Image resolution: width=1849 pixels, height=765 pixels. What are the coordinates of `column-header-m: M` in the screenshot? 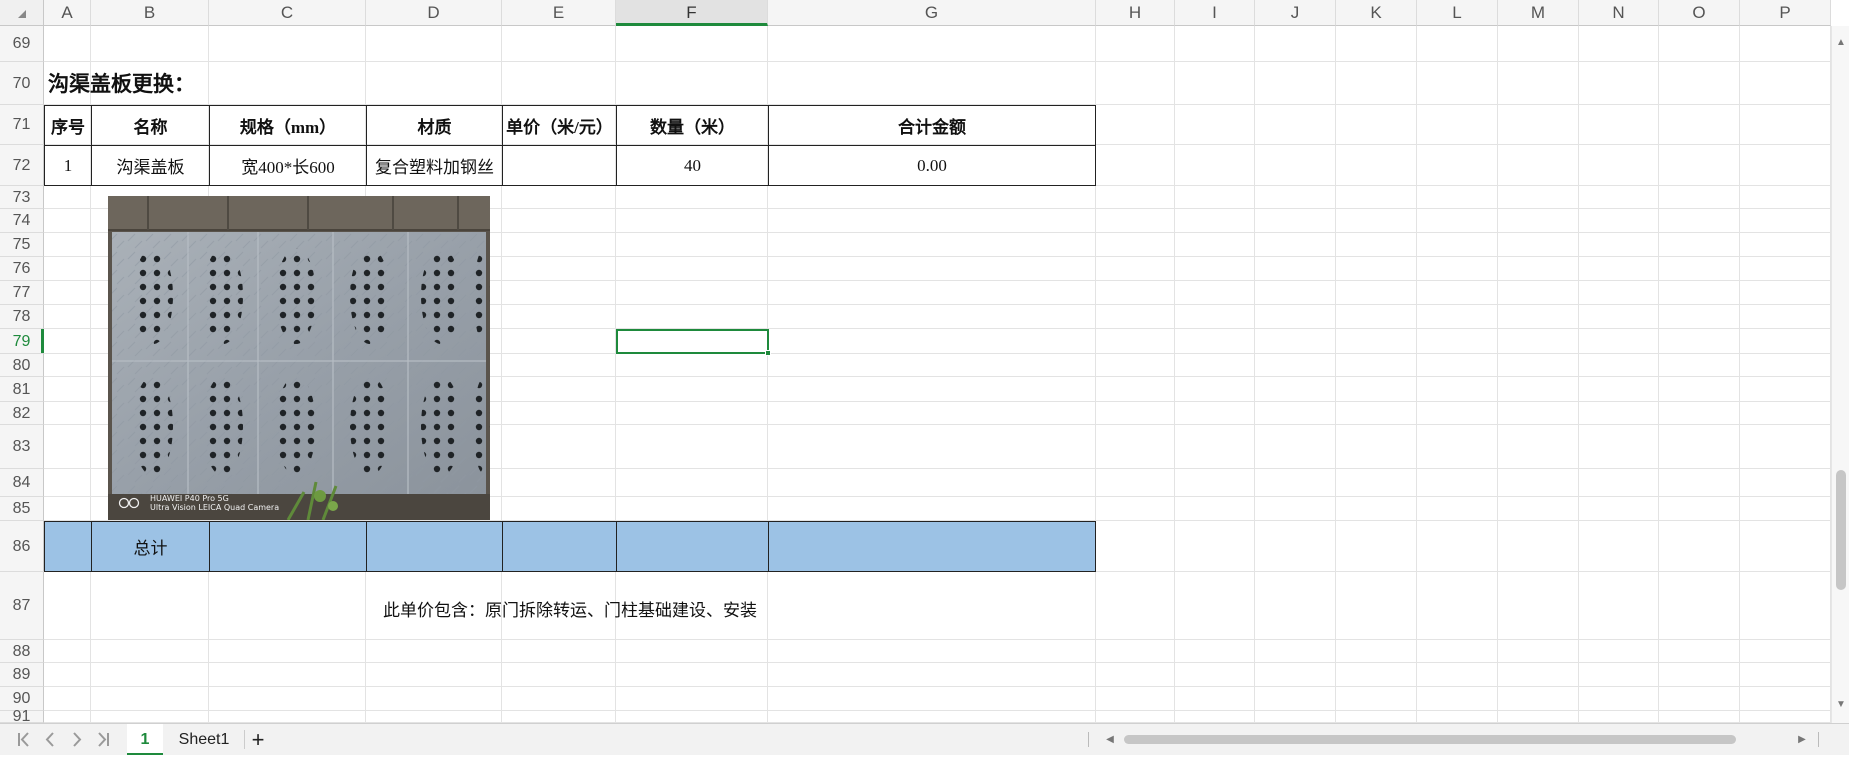 It's located at (1538, 13).